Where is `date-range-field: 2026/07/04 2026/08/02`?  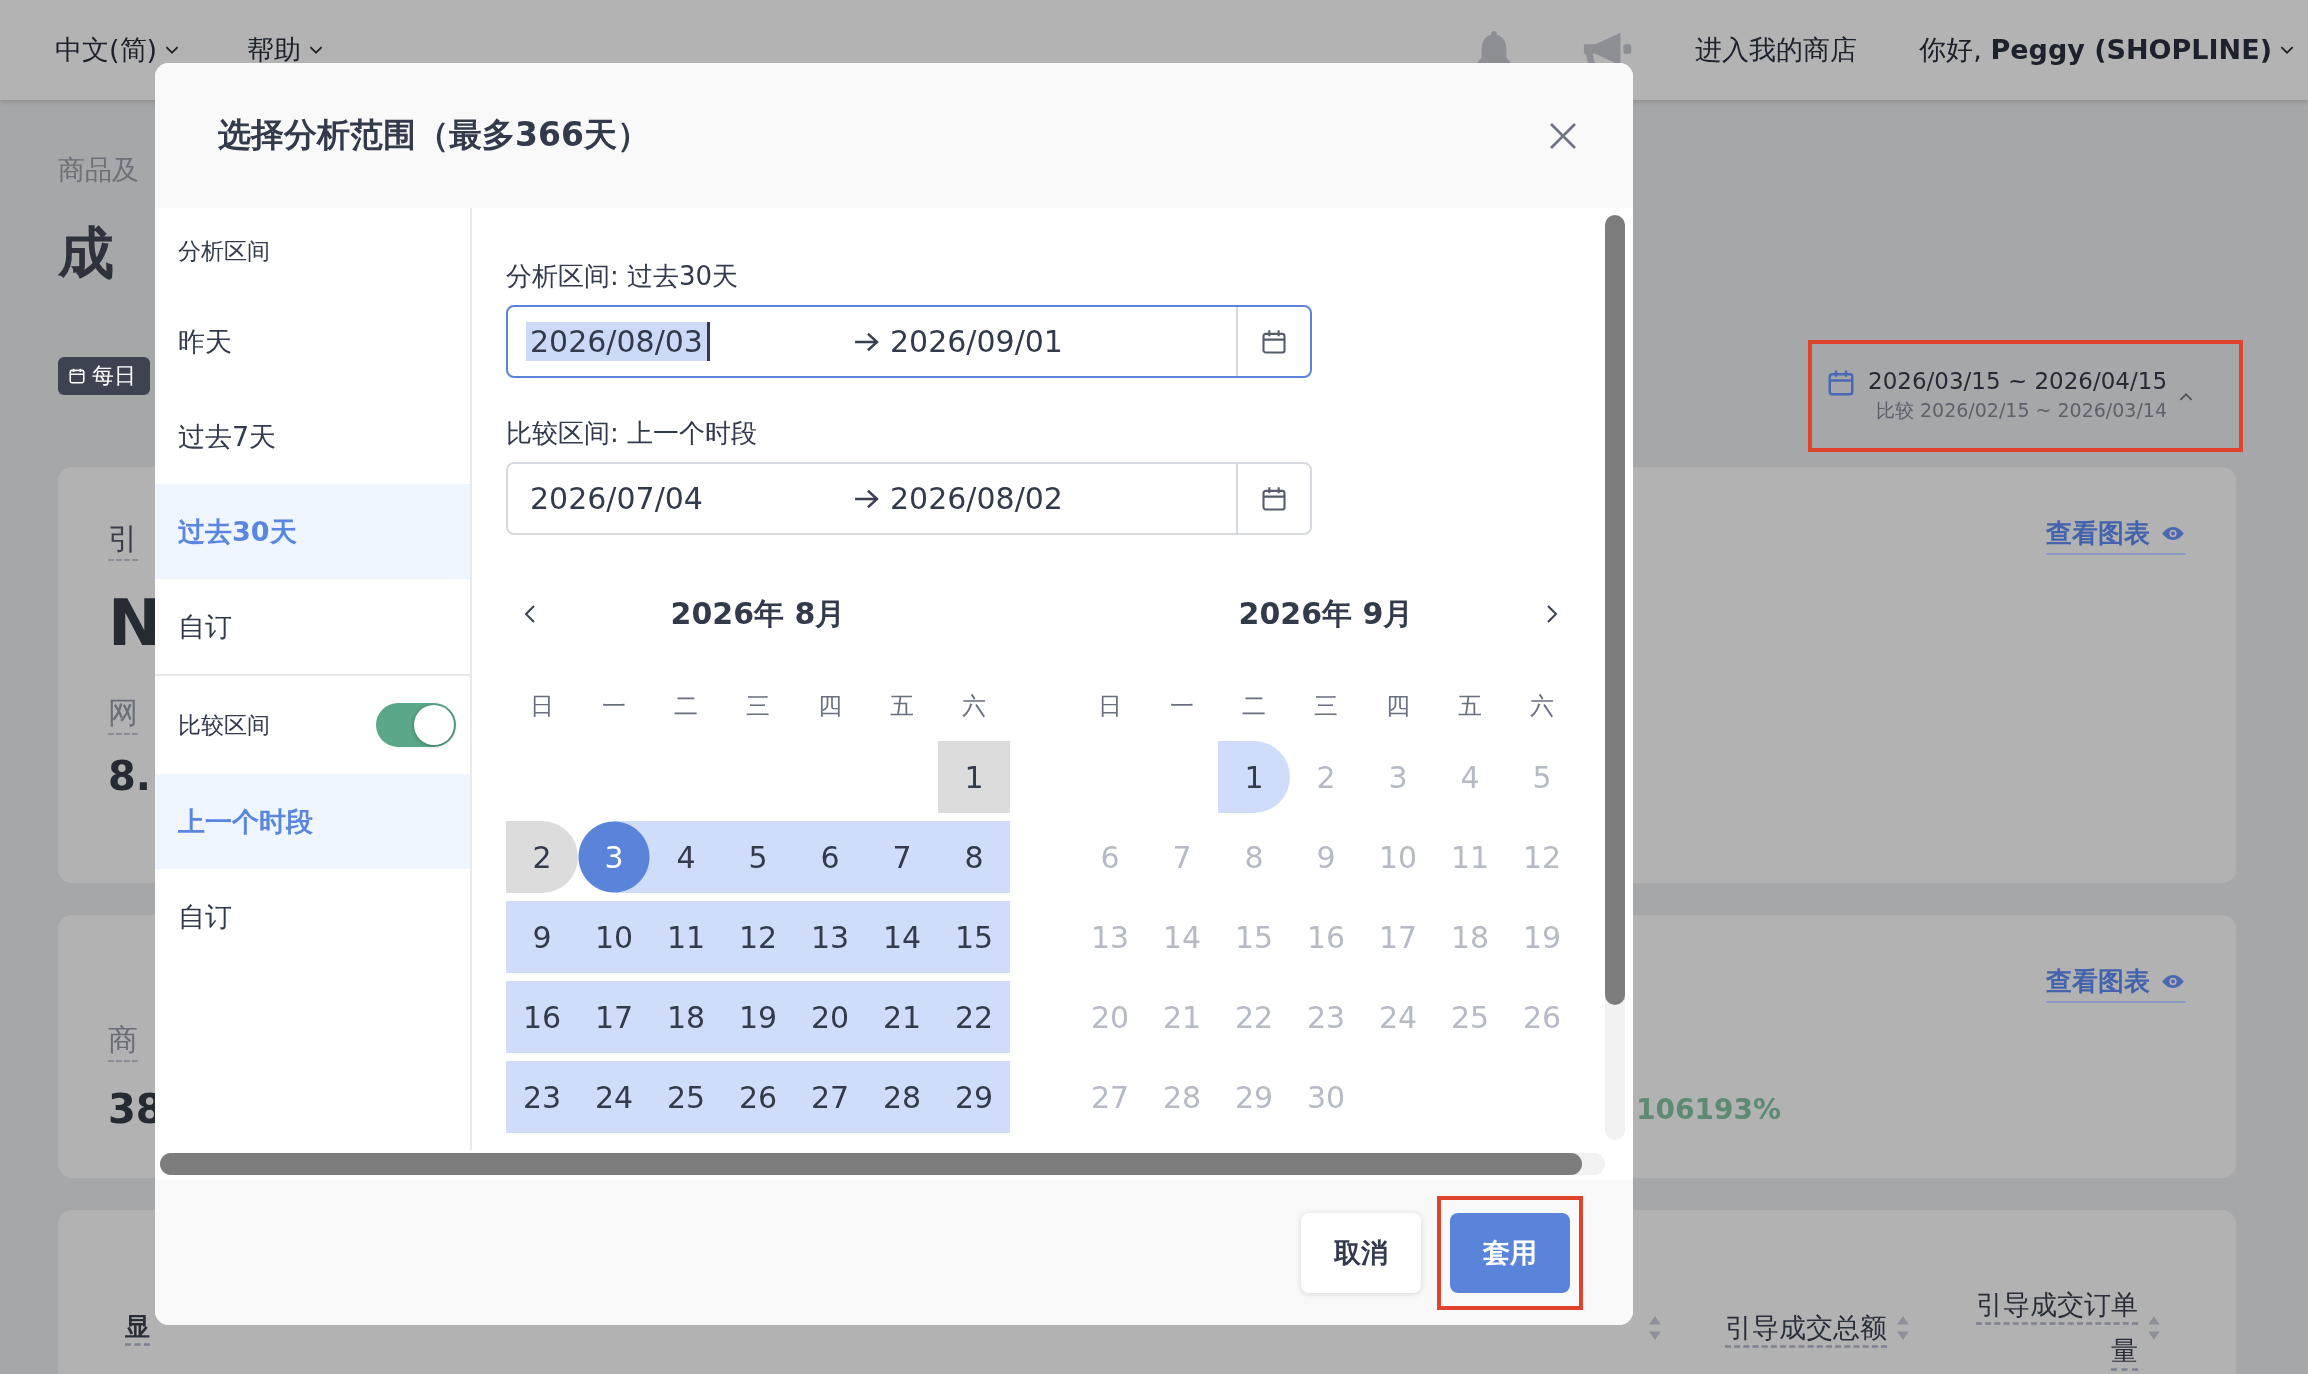
date-range-field: 2026/07/04 2026/08/02 is located at coordinates (909, 498).